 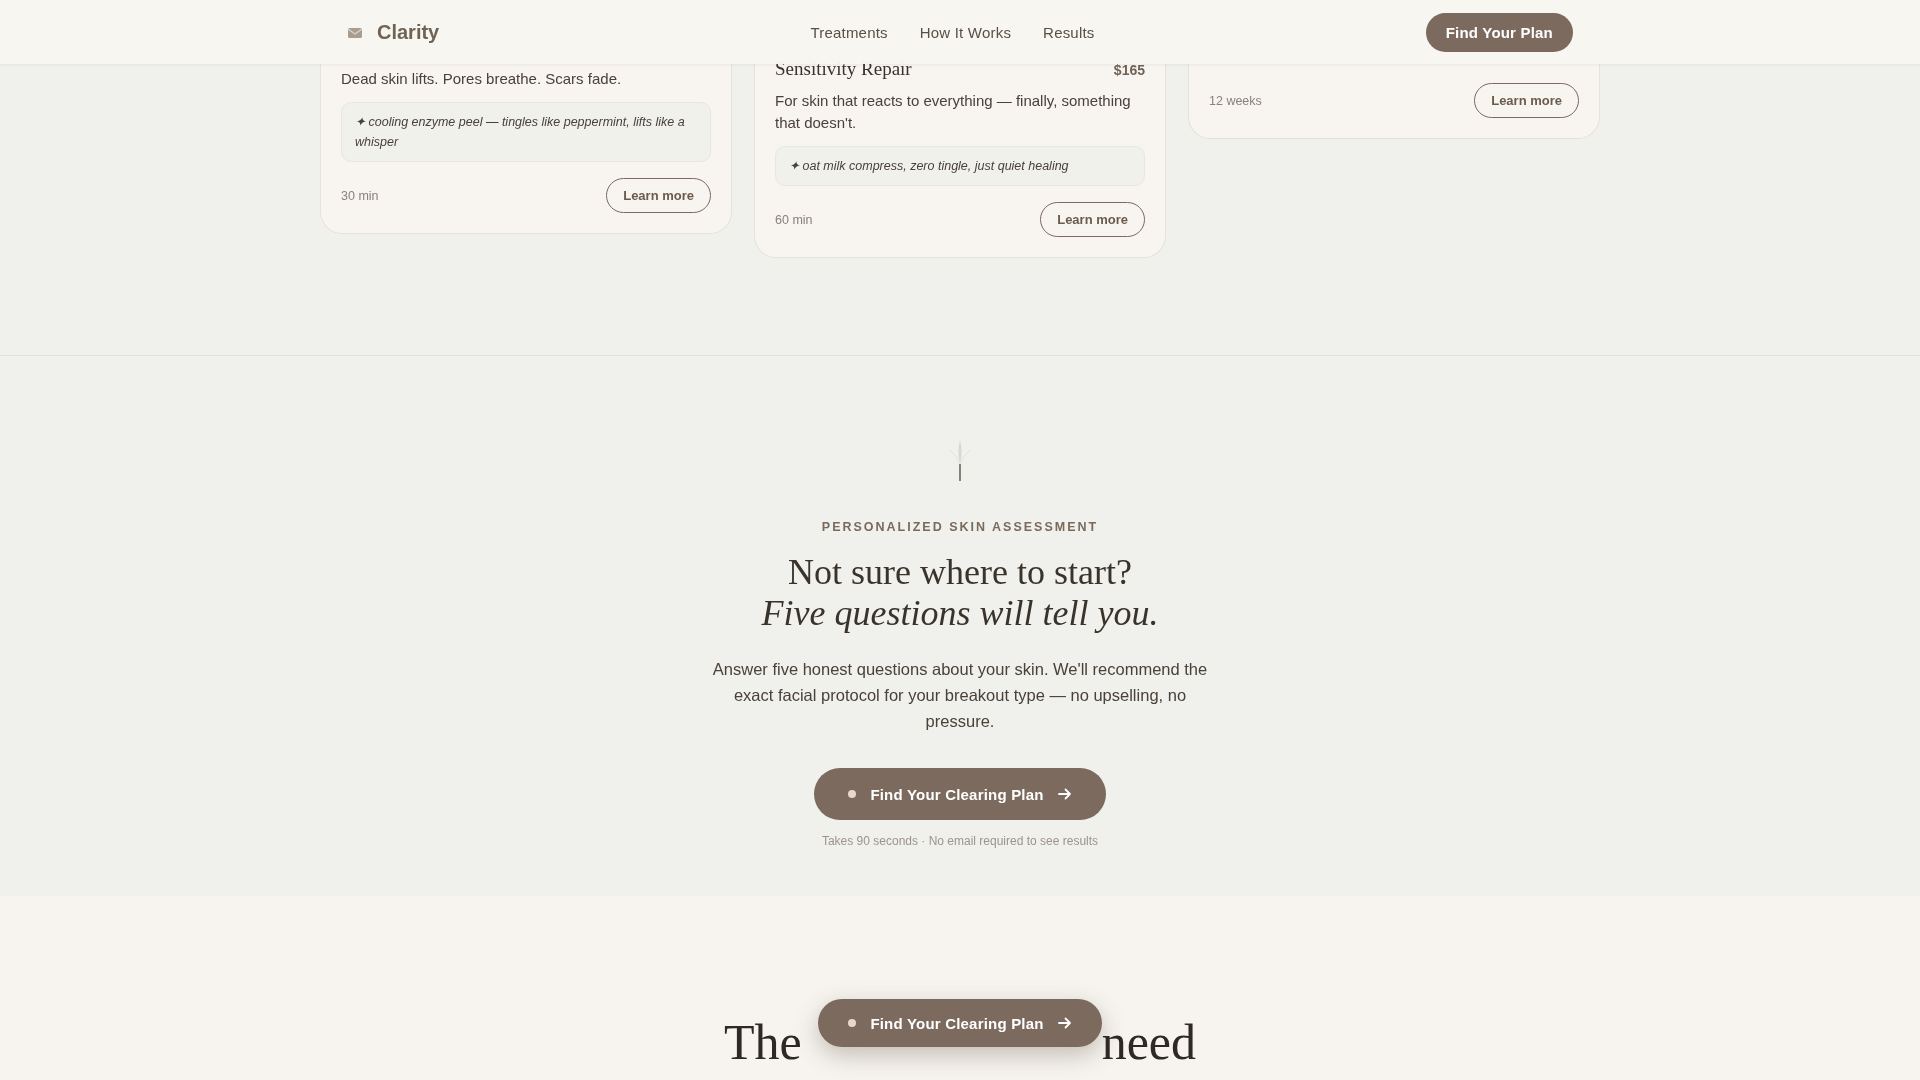 I want to click on section-heading: need, so click(x=1149, y=1042).